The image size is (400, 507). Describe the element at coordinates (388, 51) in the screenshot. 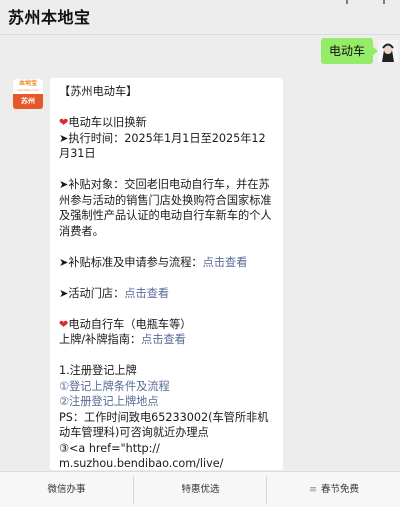

I see `user-avatar` at that location.